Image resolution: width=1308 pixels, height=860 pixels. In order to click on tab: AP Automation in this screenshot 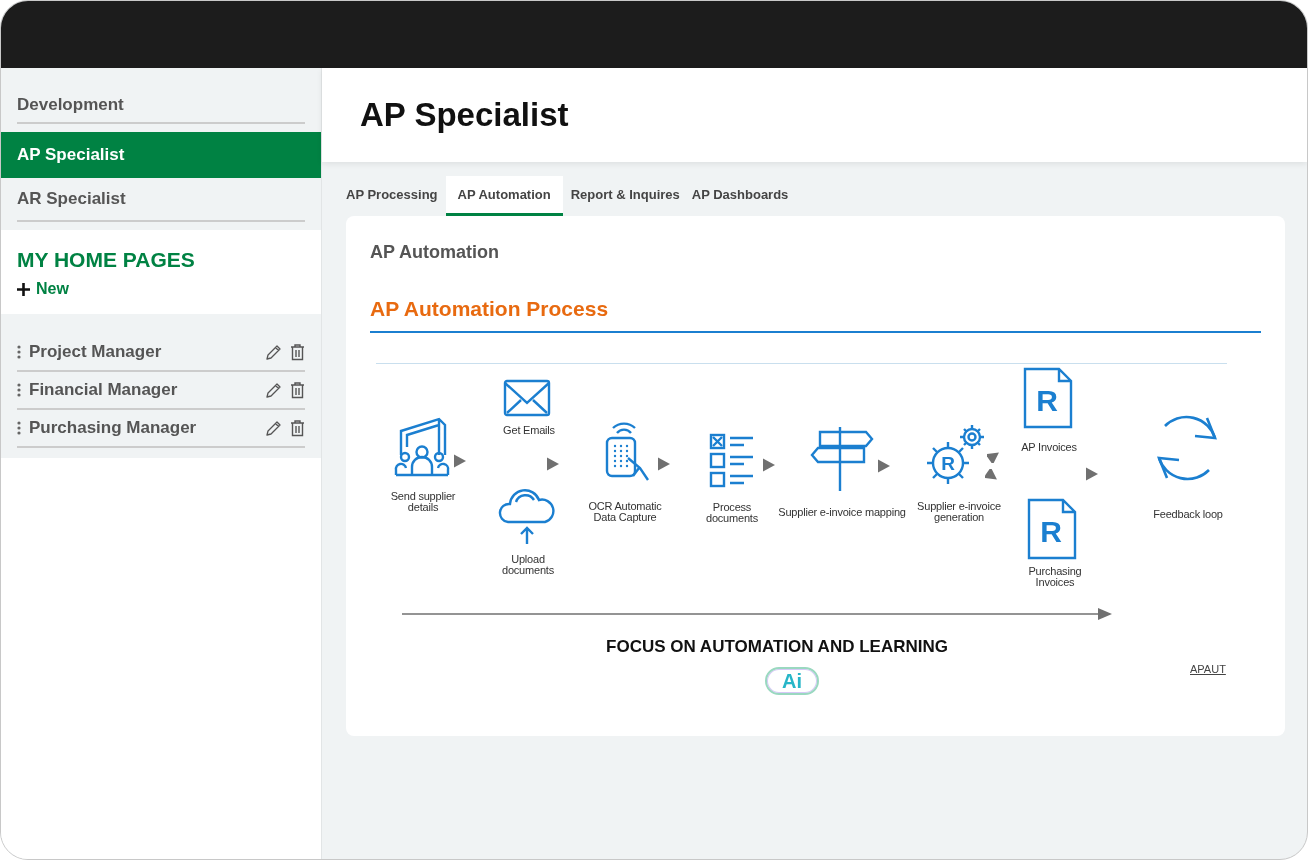, I will do `click(504, 196)`.